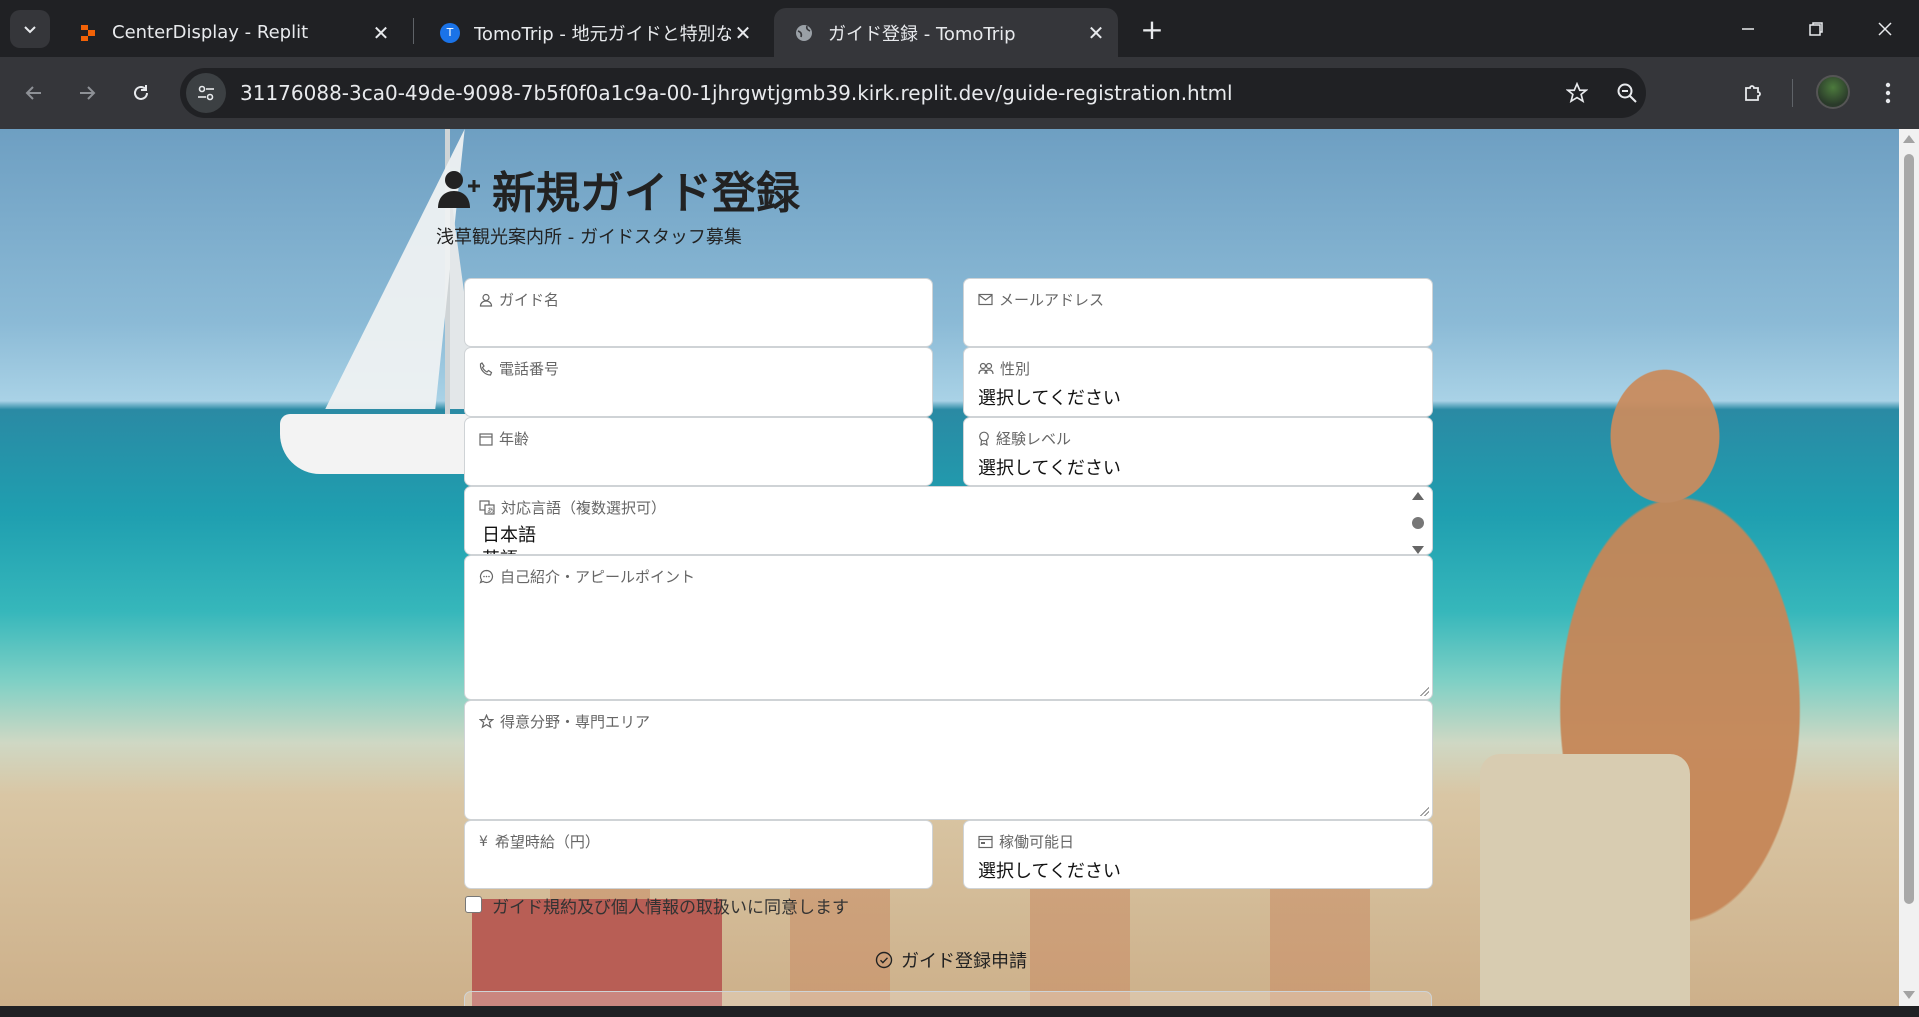 This screenshot has height=1017, width=1919. I want to click on language-option: 日本語, so click(509, 534).